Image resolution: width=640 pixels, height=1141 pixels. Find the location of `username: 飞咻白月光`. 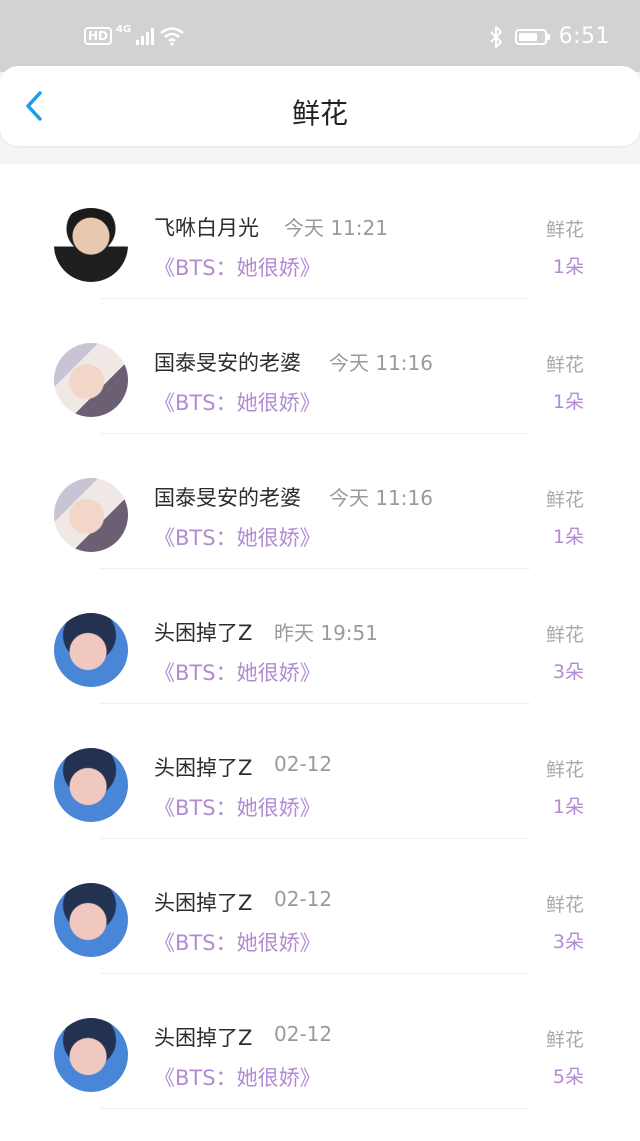

username: 飞咻白月光 is located at coordinates (206, 228).